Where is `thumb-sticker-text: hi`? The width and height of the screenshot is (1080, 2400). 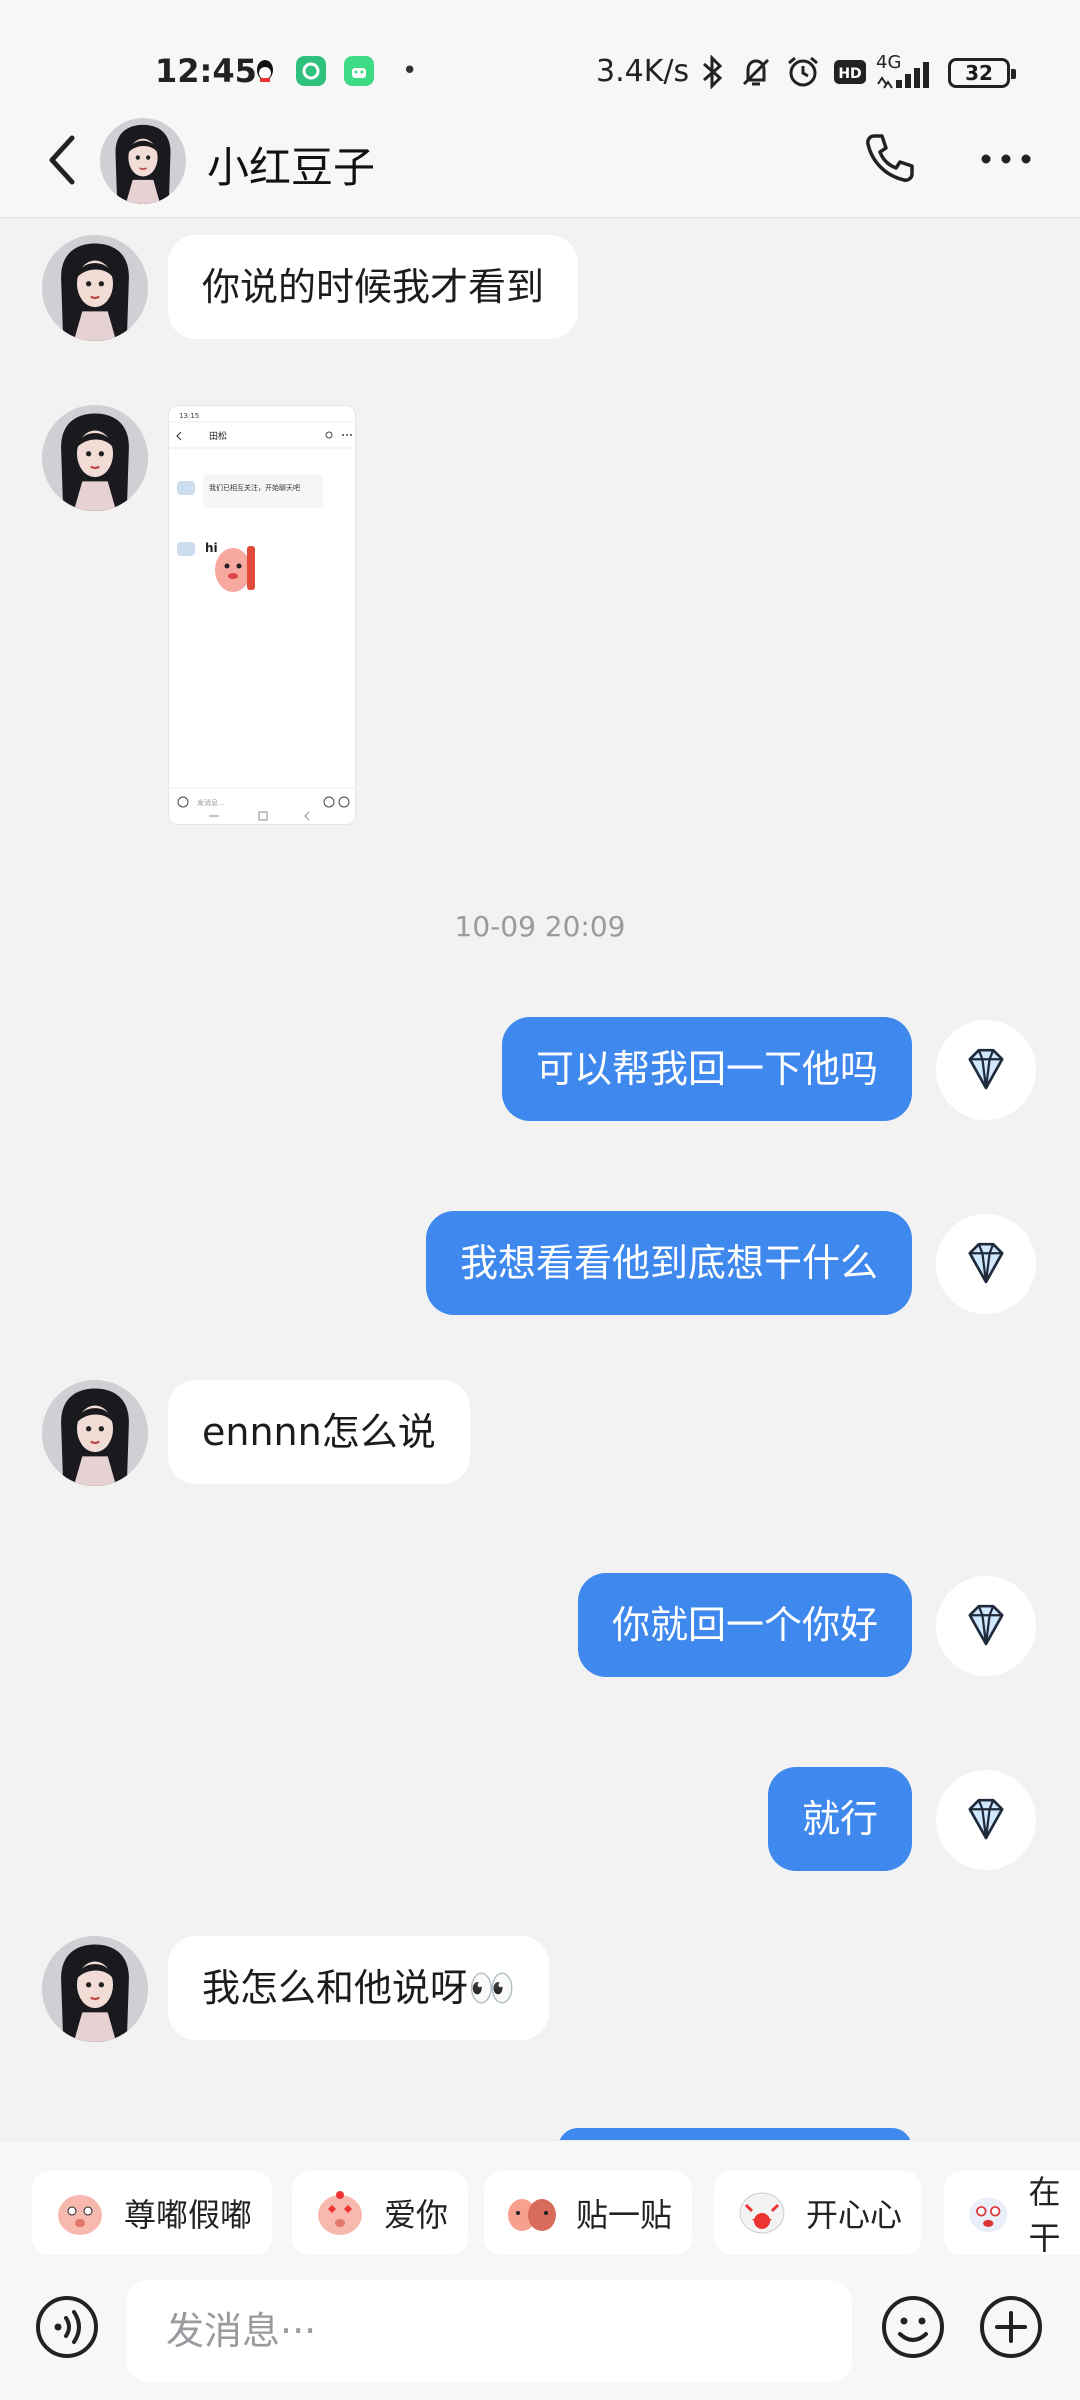
thumb-sticker-text: hi is located at coordinates (211, 548).